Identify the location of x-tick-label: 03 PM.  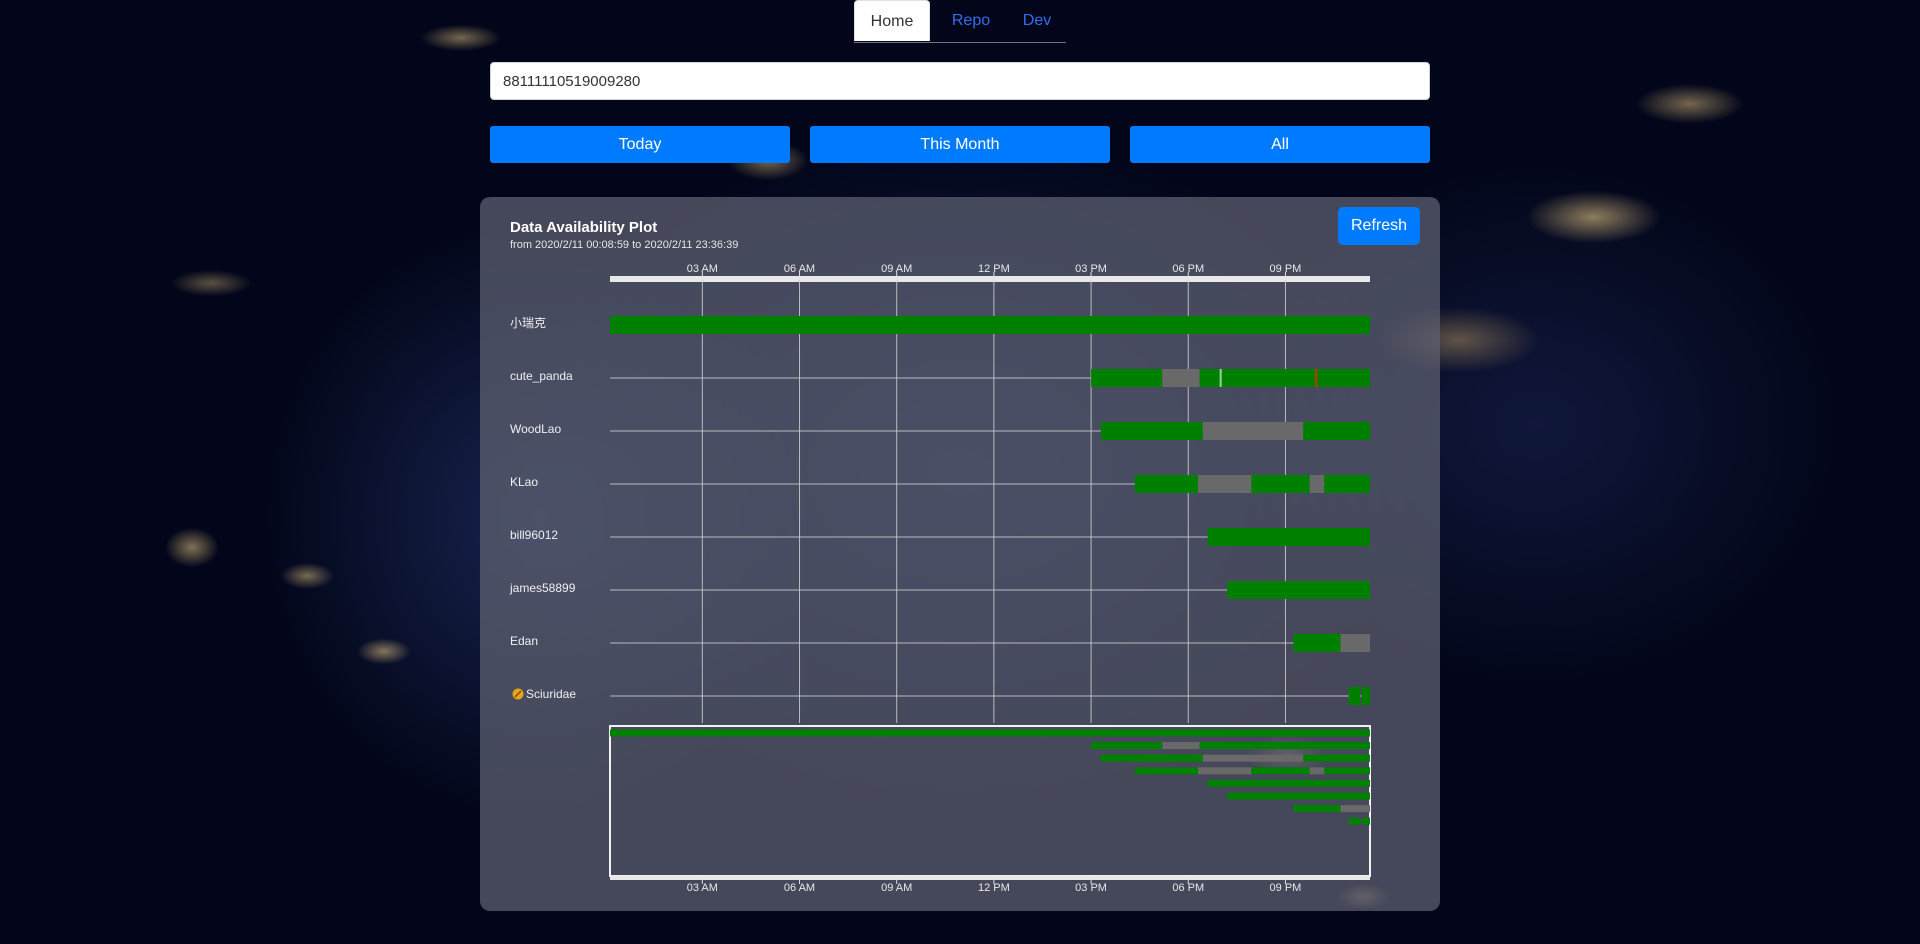
(1091, 269).